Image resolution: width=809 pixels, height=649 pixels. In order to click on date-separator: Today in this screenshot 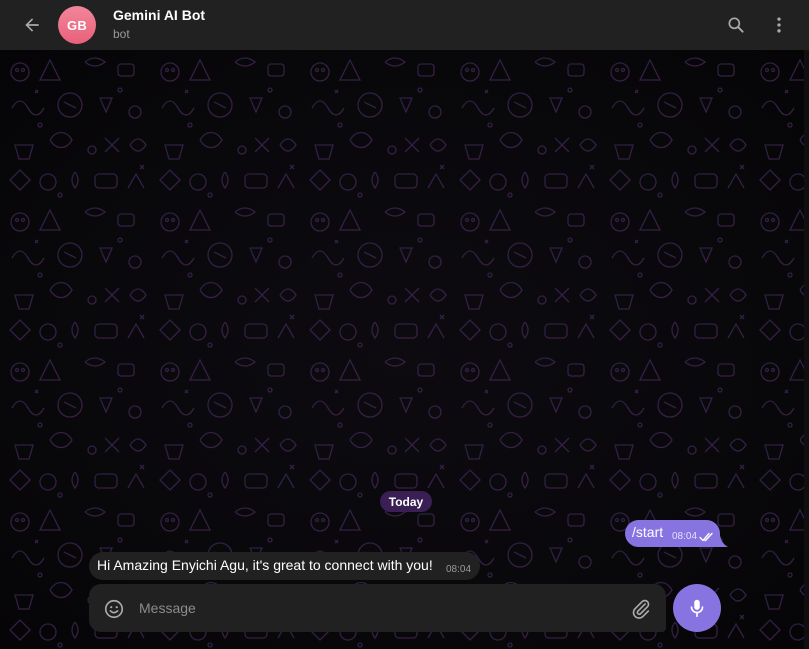, I will do `click(406, 501)`.